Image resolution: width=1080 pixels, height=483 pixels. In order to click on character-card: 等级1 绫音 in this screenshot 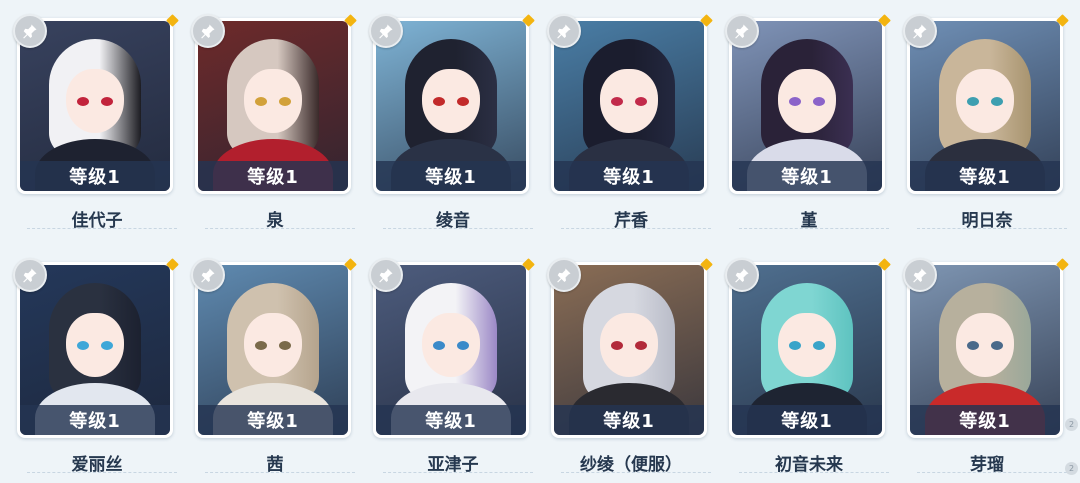, I will do `click(453, 122)`.